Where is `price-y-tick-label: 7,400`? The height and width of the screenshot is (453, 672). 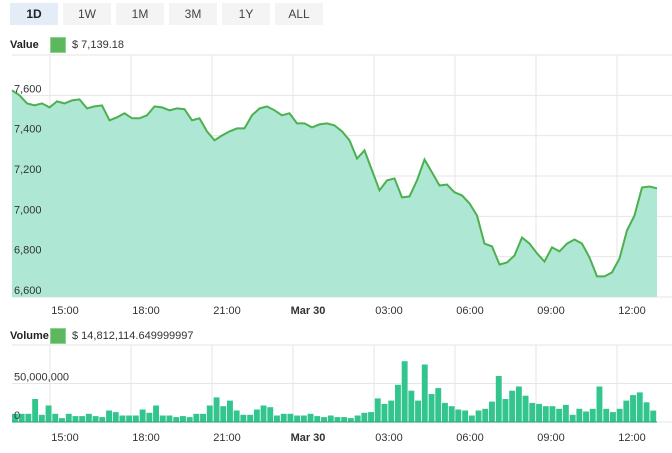
price-y-tick-label: 7,400 is located at coordinates (28, 130).